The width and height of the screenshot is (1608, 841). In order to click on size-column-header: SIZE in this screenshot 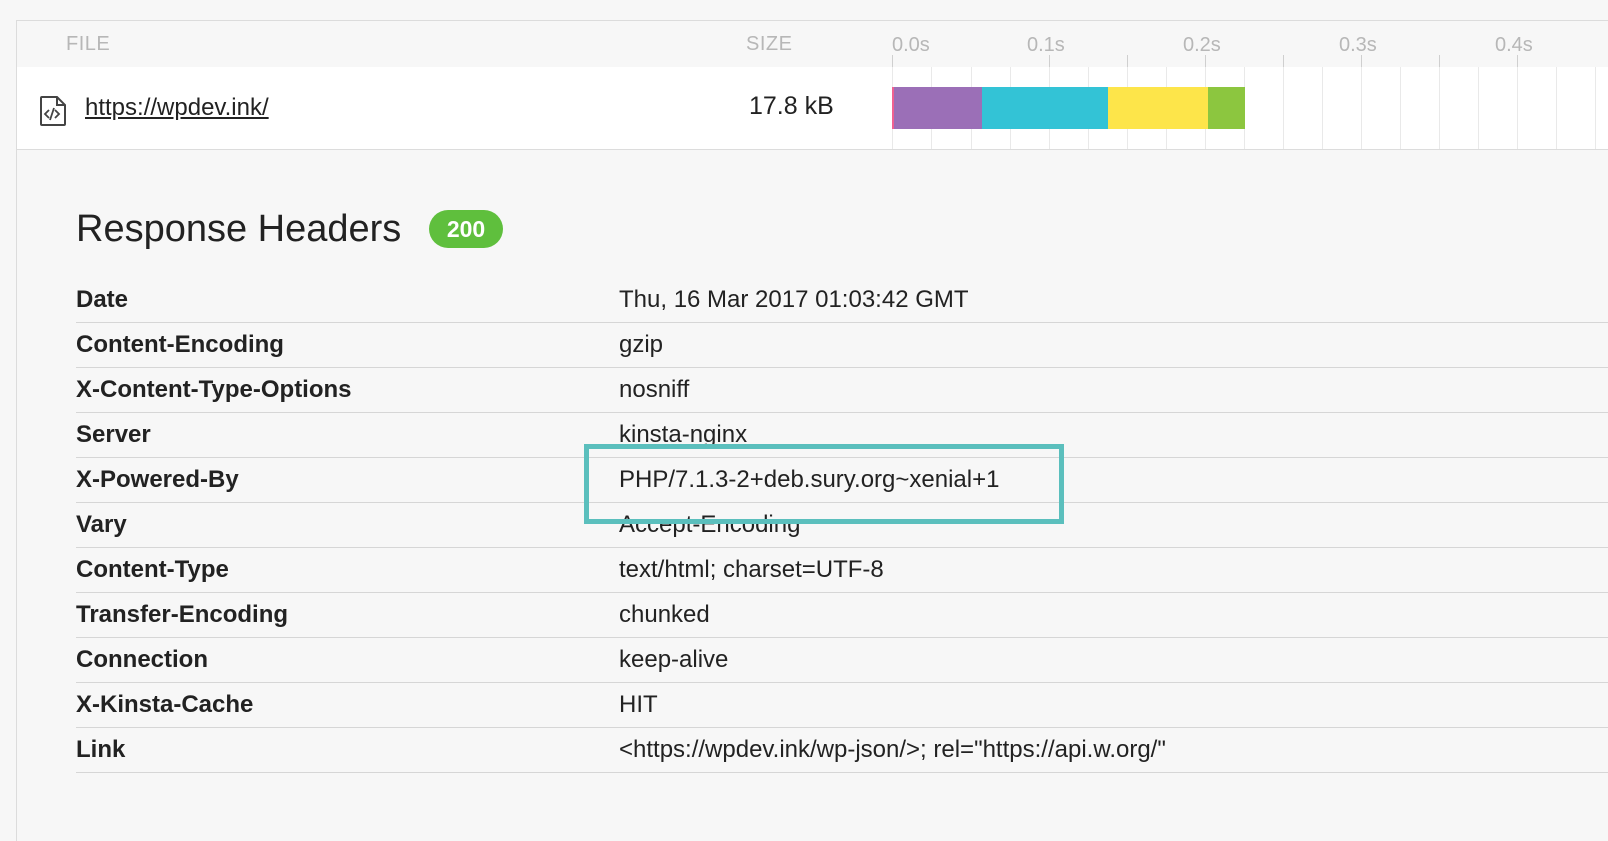, I will do `click(769, 44)`.